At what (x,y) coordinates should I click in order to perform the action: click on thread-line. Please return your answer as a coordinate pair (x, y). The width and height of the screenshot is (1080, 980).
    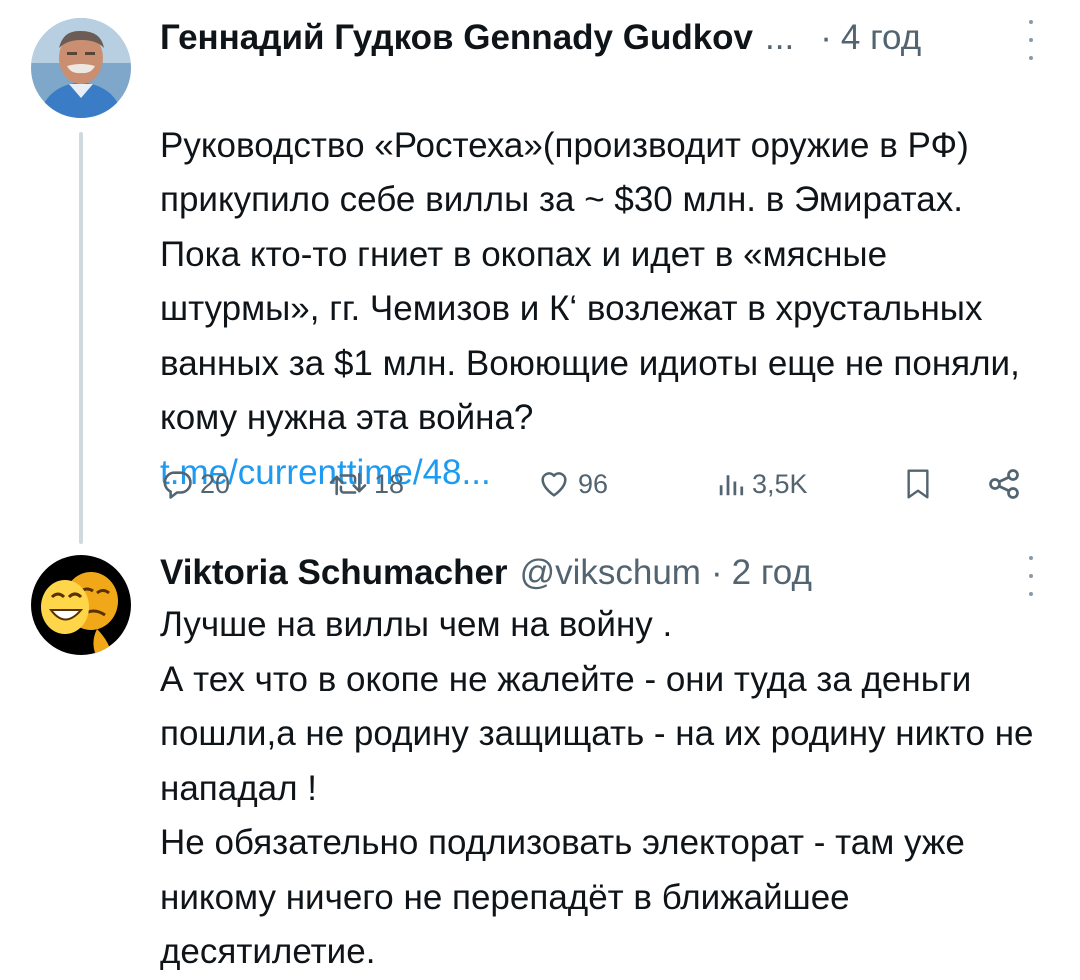
    Looking at the image, I should click on (81, 338).